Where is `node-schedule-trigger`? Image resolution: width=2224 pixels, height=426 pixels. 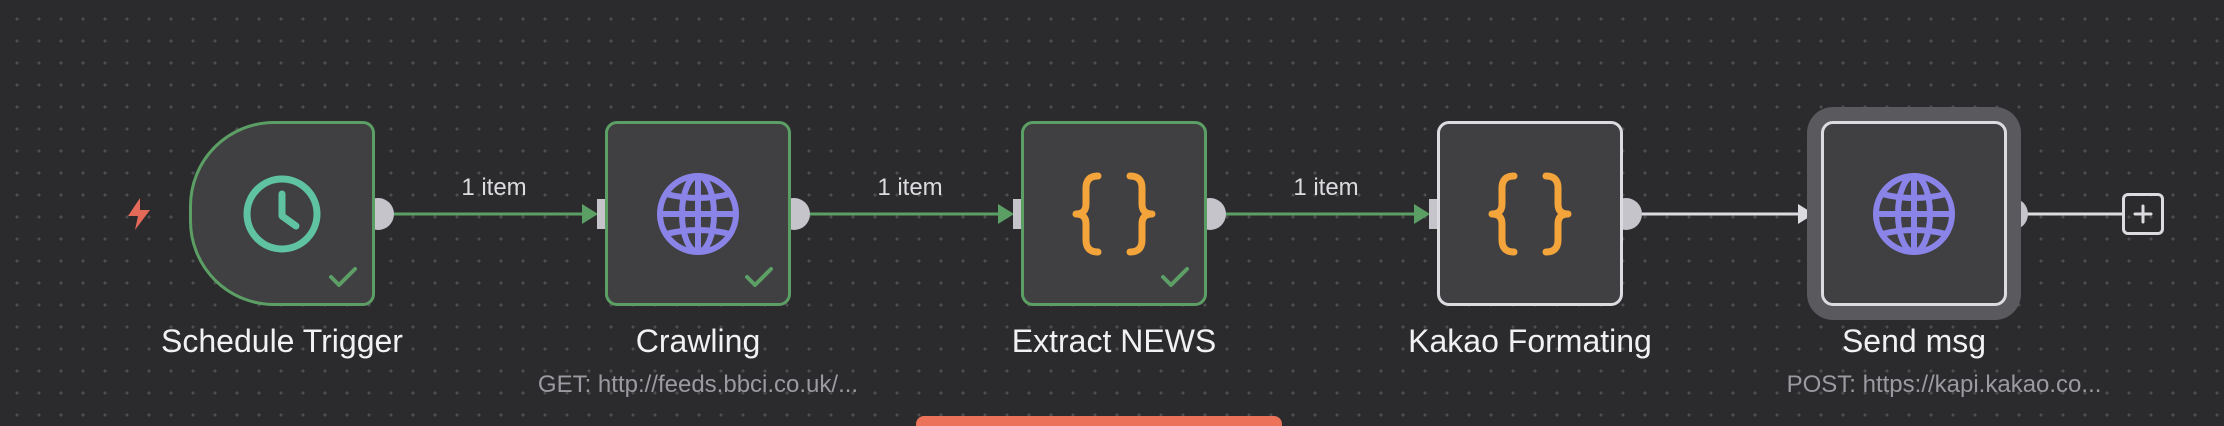 node-schedule-trigger is located at coordinates (282, 213).